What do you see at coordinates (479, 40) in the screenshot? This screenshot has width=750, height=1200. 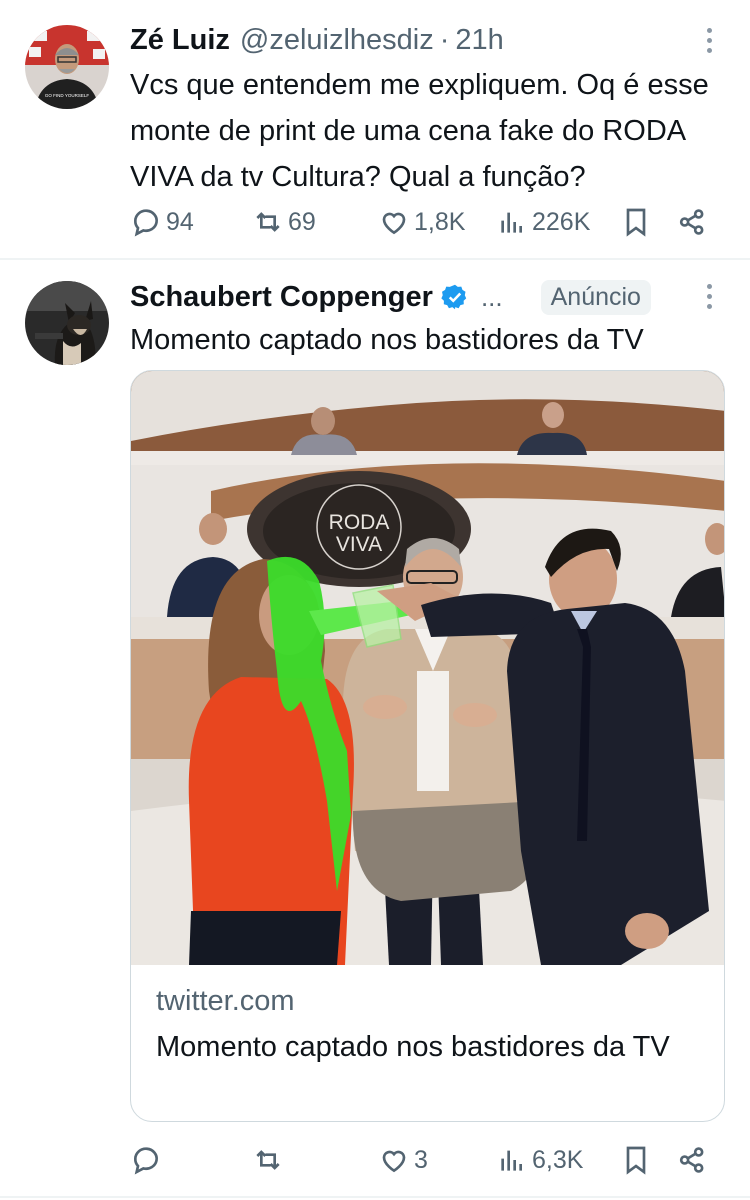 I see `timestamp: 21h` at bounding box center [479, 40].